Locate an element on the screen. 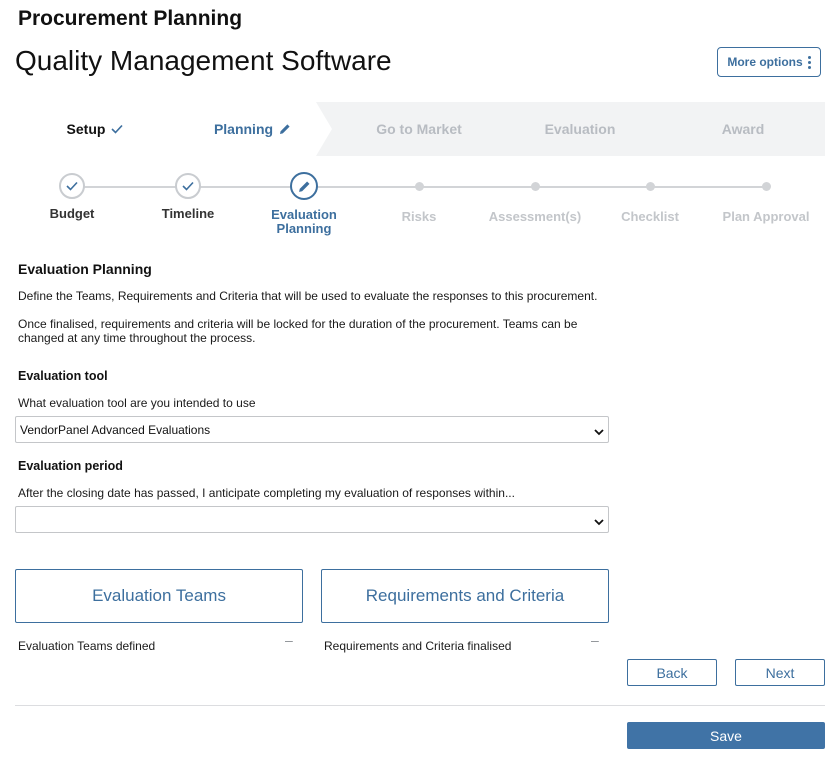 The width and height of the screenshot is (835, 760). step-label: Budget is located at coordinates (72, 213).